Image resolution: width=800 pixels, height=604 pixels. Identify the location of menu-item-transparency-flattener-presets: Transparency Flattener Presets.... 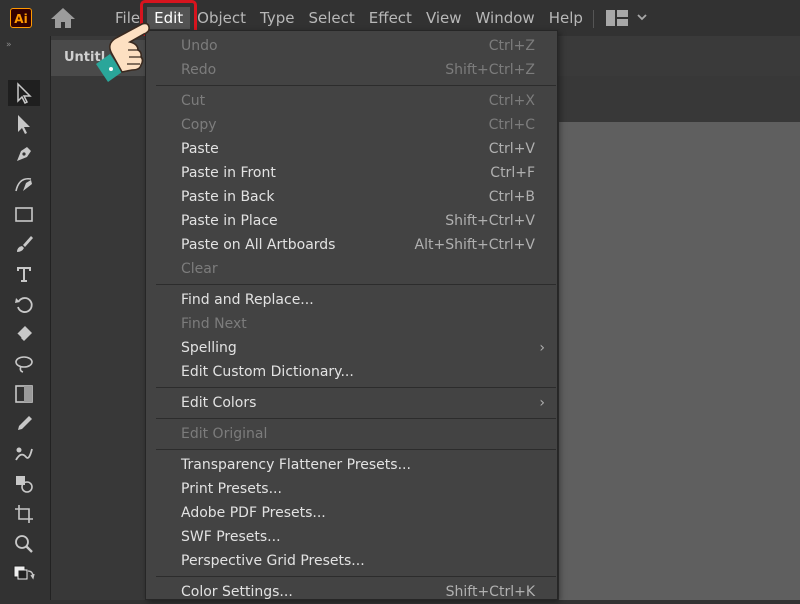
(351, 465).